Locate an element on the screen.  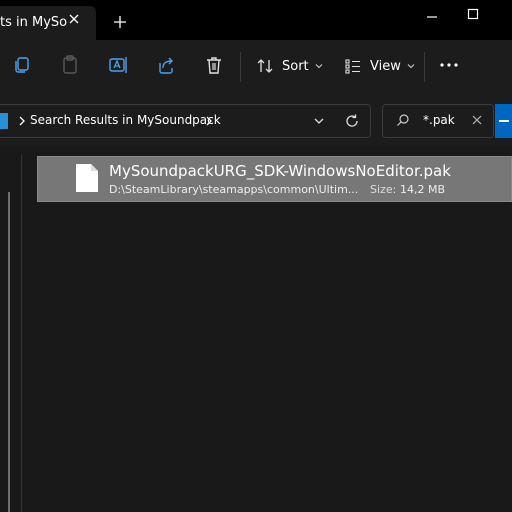
title-bar: ts in MySo is located at coordinates (256, 20).